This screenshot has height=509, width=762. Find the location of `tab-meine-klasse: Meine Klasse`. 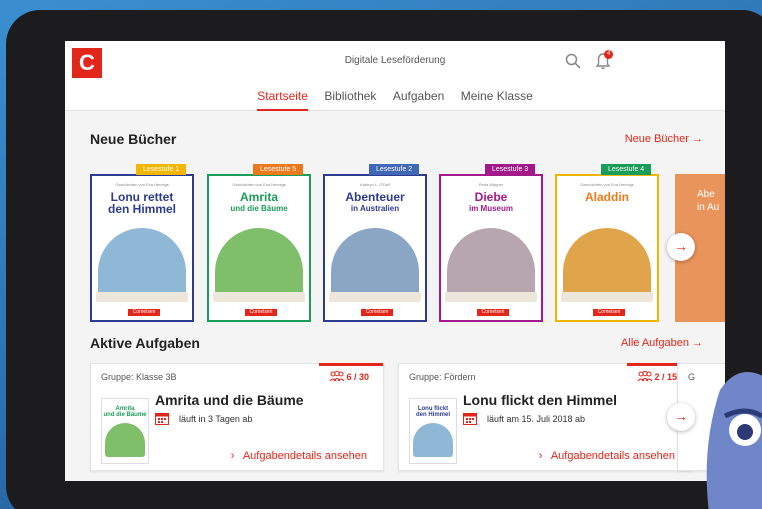

tab-meine-klasse: Meine Klasse is located at coordinates (497, 96).